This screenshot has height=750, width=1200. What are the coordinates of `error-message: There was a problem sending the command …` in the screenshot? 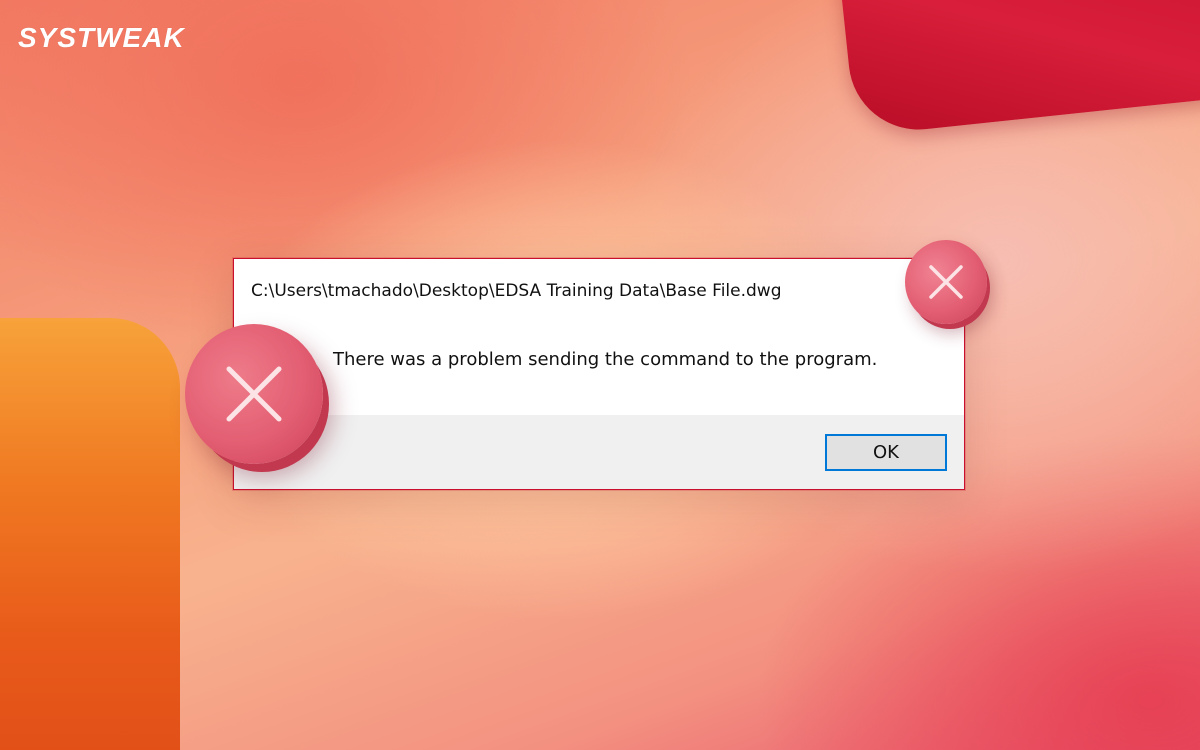 It's located at (605, 359).